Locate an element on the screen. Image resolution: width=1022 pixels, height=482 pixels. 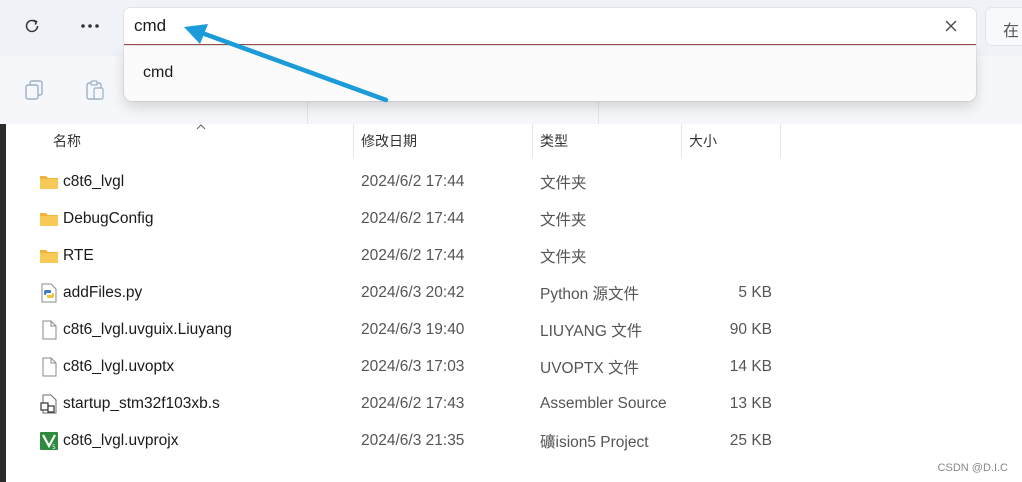
file-name: DebugConfig is located at coordinates (108, 218).